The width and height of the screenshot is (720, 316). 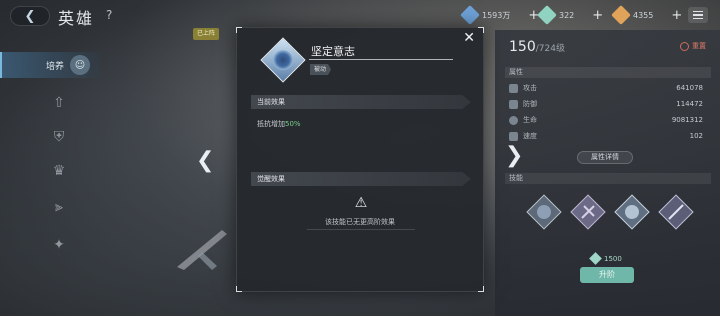 I want to click on gold-gem-icon, so click(x=470, y=15).